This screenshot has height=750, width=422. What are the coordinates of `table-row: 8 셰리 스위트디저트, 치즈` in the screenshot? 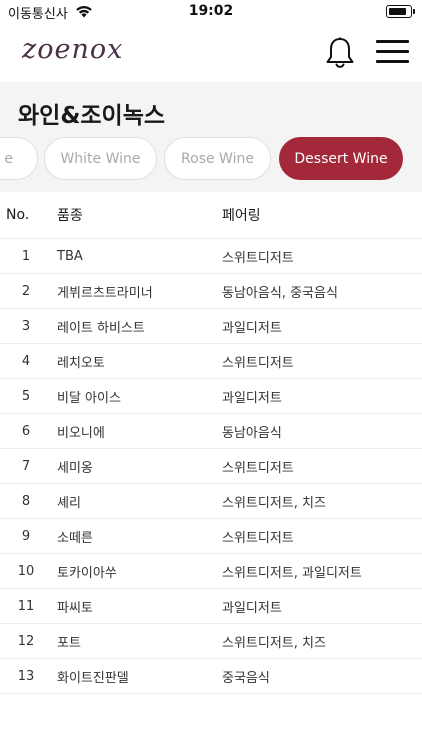 It's located at (211, 501).